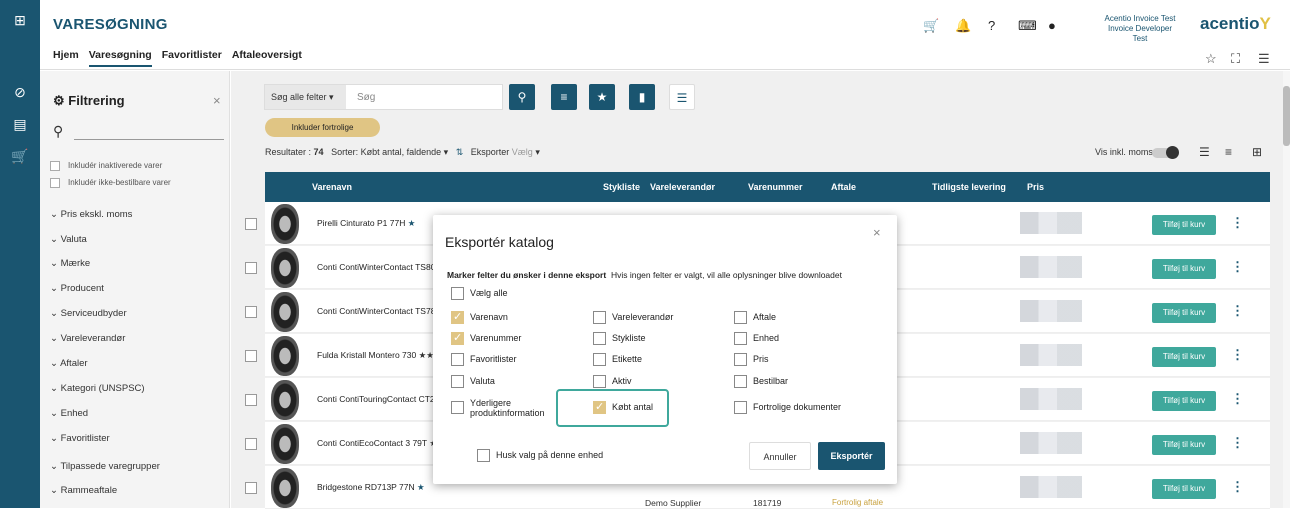  What do you see at coordinates (682, 187) in the screenshot?
I see `col-vareleverandor: Vareleverandør` at bounding box center [682, 187].